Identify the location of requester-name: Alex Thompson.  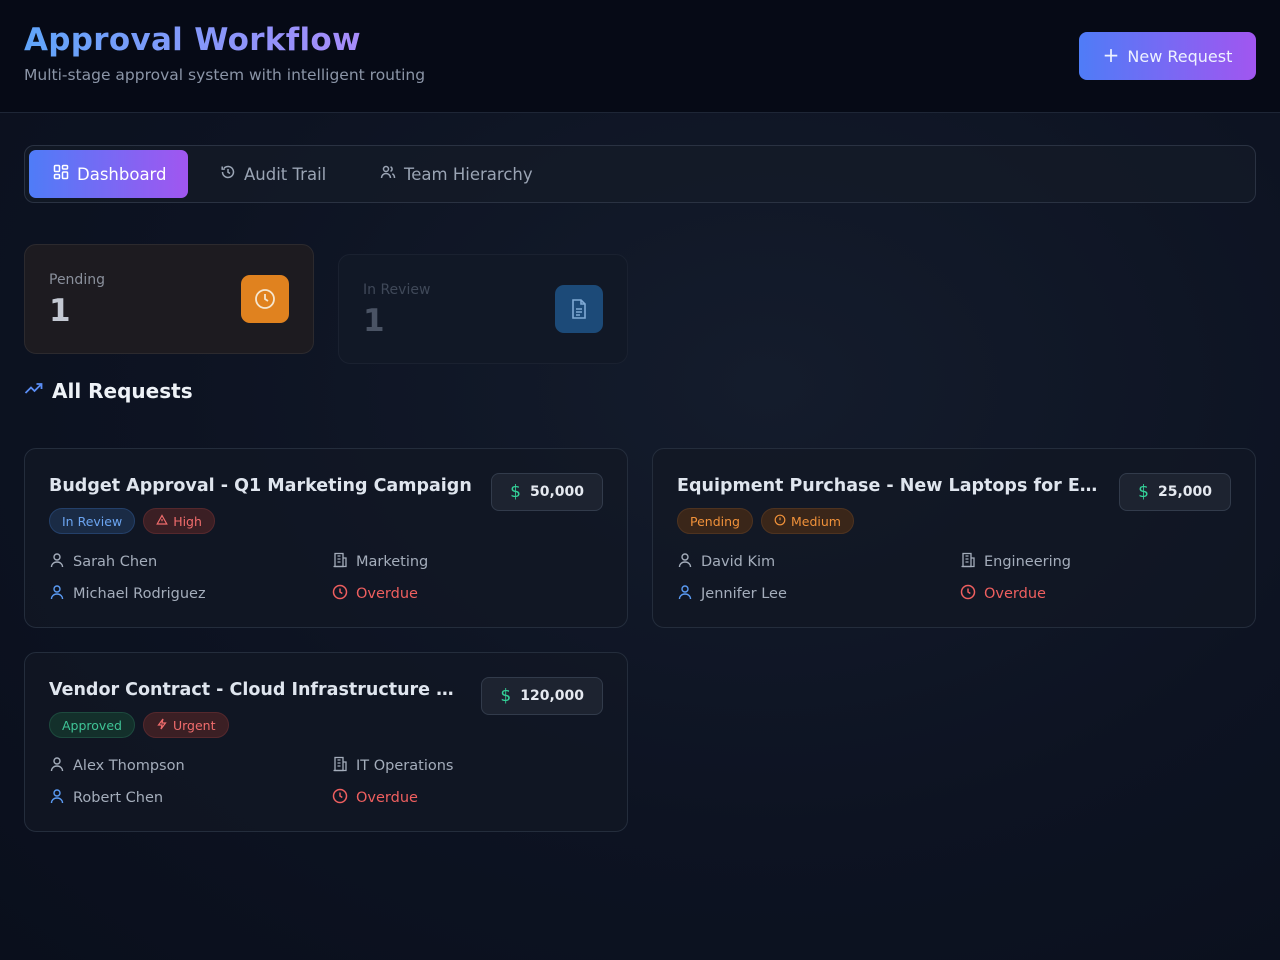
(129, 766).